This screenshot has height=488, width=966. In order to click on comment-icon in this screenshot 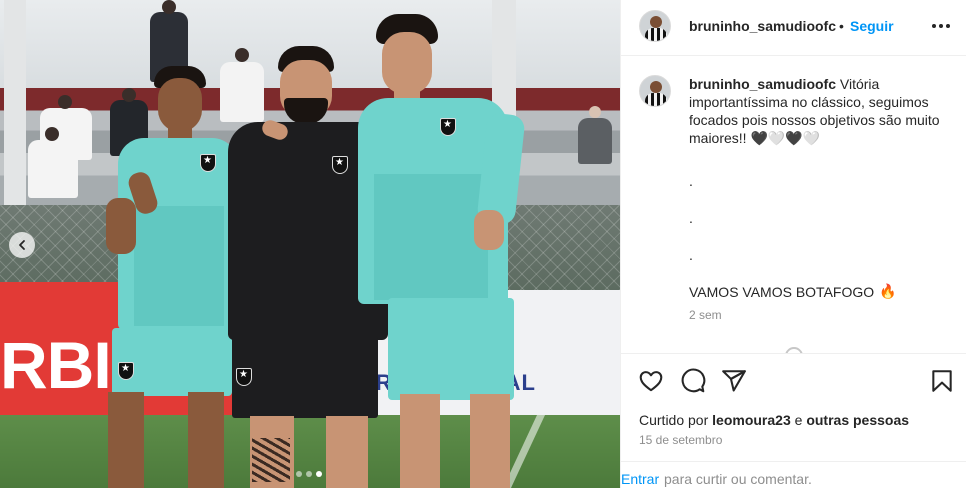, I will do `click(693, 381)`.